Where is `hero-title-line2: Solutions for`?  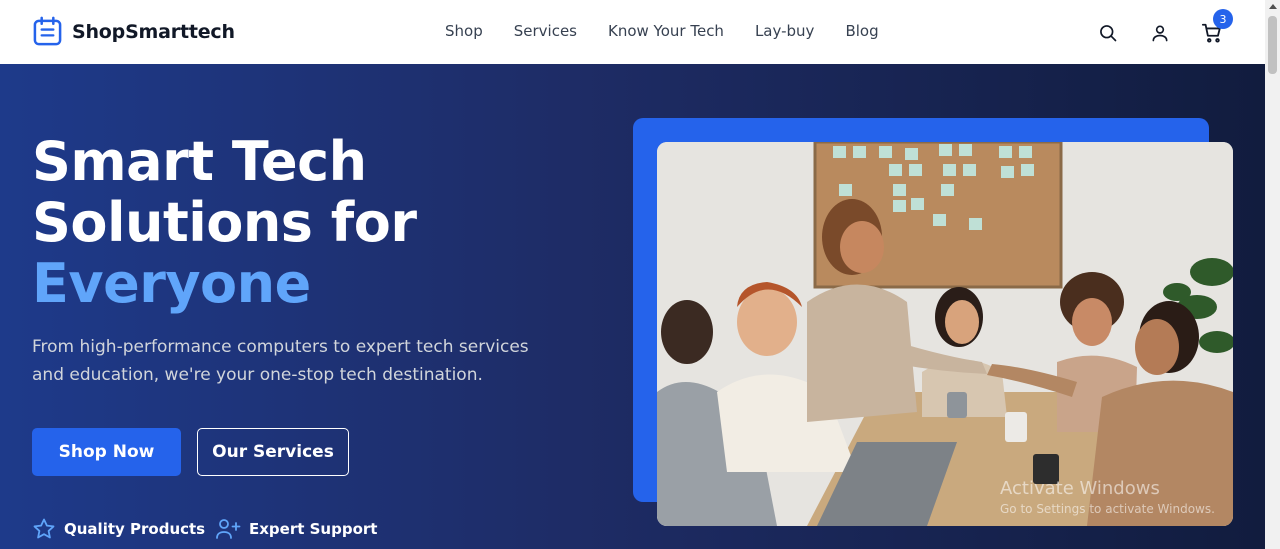
hero-title-line2: Solutions for is located at coordinates (224, 222).